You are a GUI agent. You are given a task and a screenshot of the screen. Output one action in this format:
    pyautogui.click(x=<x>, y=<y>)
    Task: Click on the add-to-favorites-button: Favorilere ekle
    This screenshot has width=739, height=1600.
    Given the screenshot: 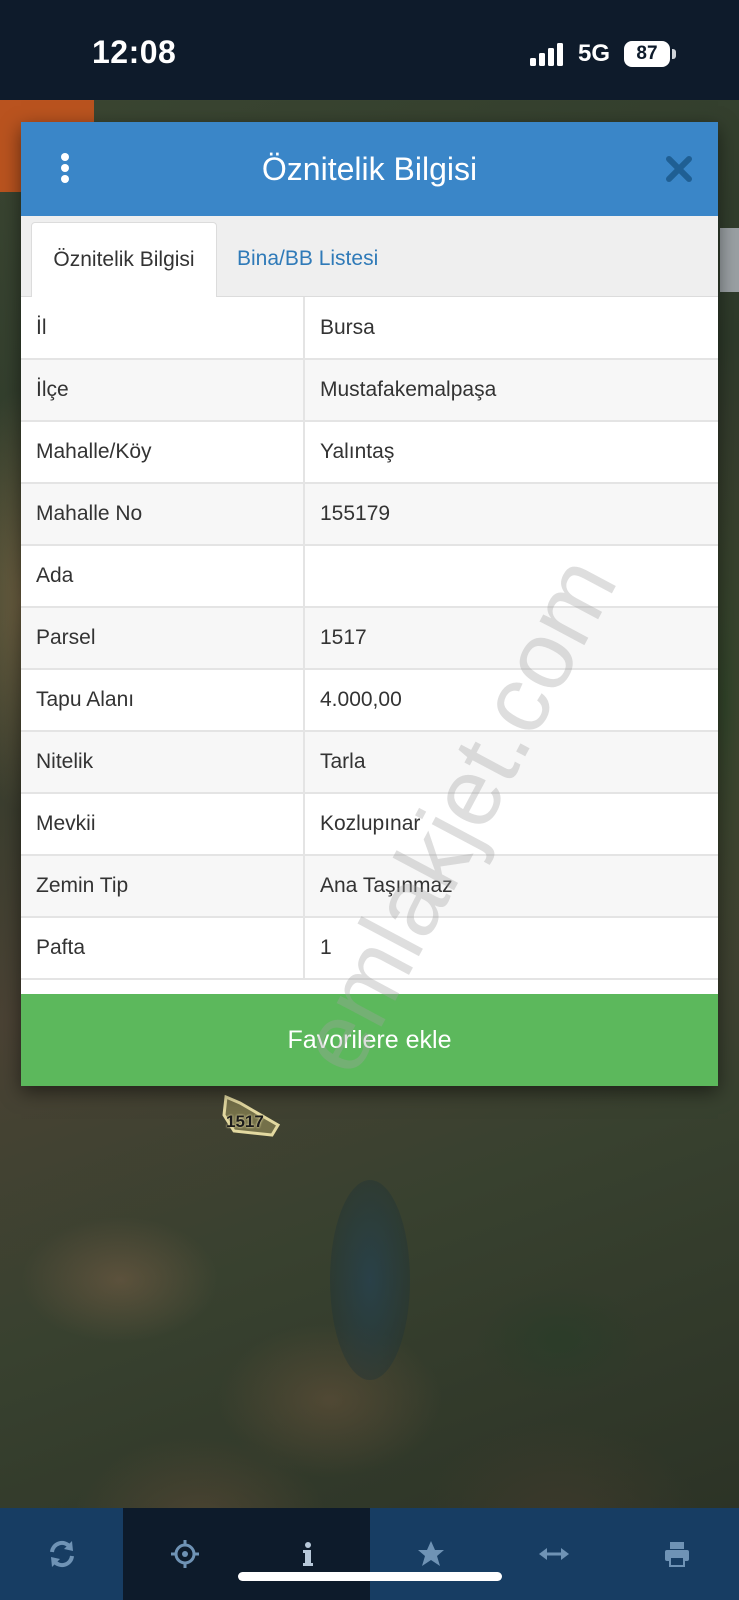 What is the action you would take?
    pyautogui.click(x=369, y=1040)
    